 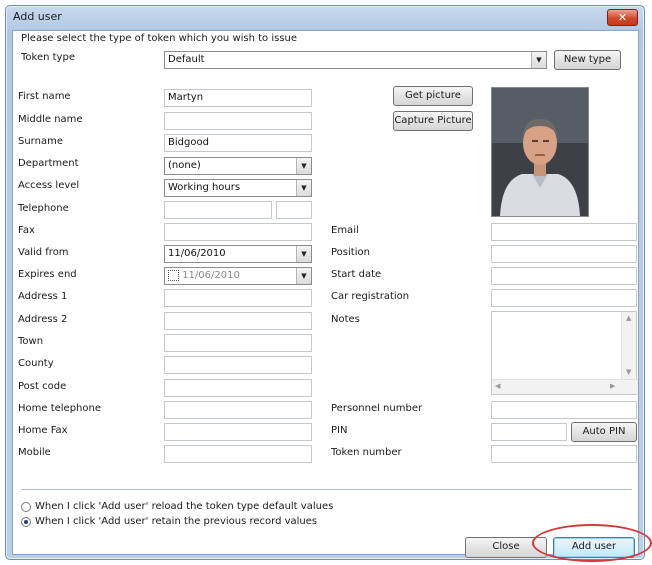 I want to click on county-label: County, so click(x=36, y=363).